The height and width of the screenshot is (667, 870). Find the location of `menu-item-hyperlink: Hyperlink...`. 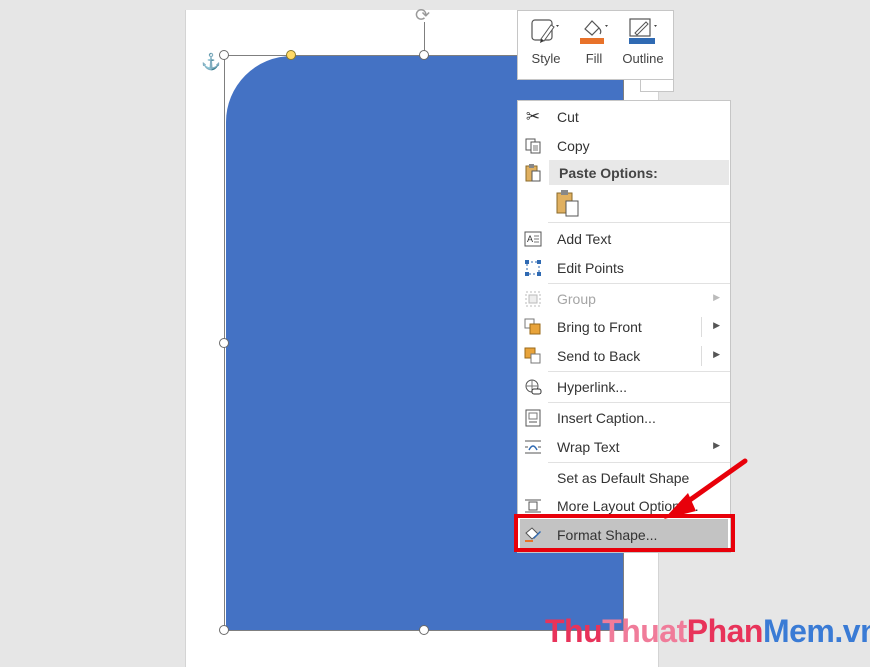

menu-item-hyperlink: Hyperlink... is located at coordinates (624, 387).